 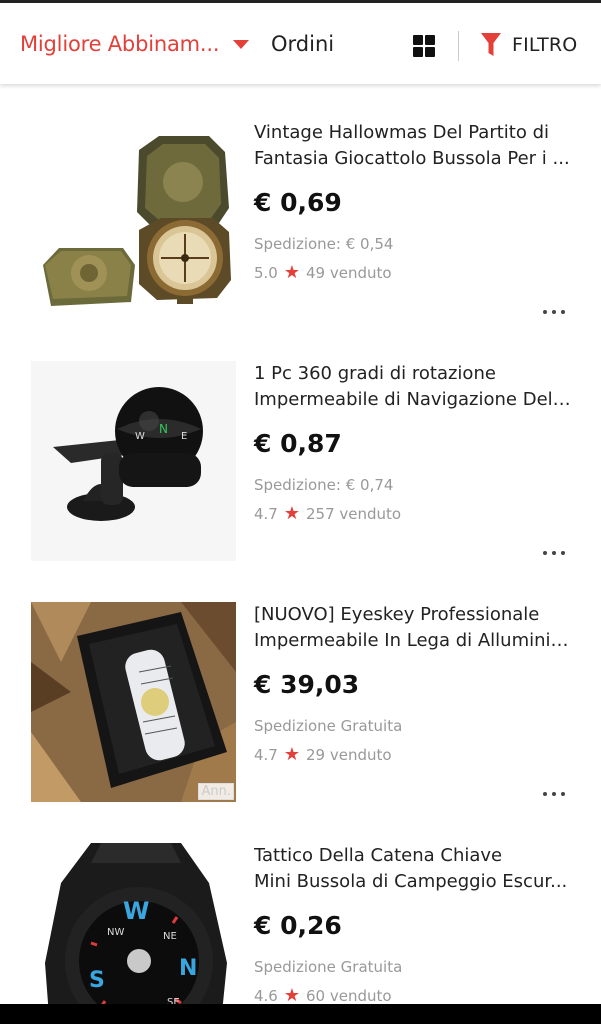 I want to click on product-sold: 60 venduto, so click(x=349, y=996).